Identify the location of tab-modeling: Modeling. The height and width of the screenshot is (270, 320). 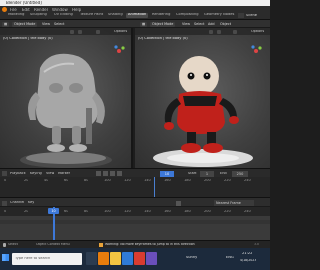
(16, 15).